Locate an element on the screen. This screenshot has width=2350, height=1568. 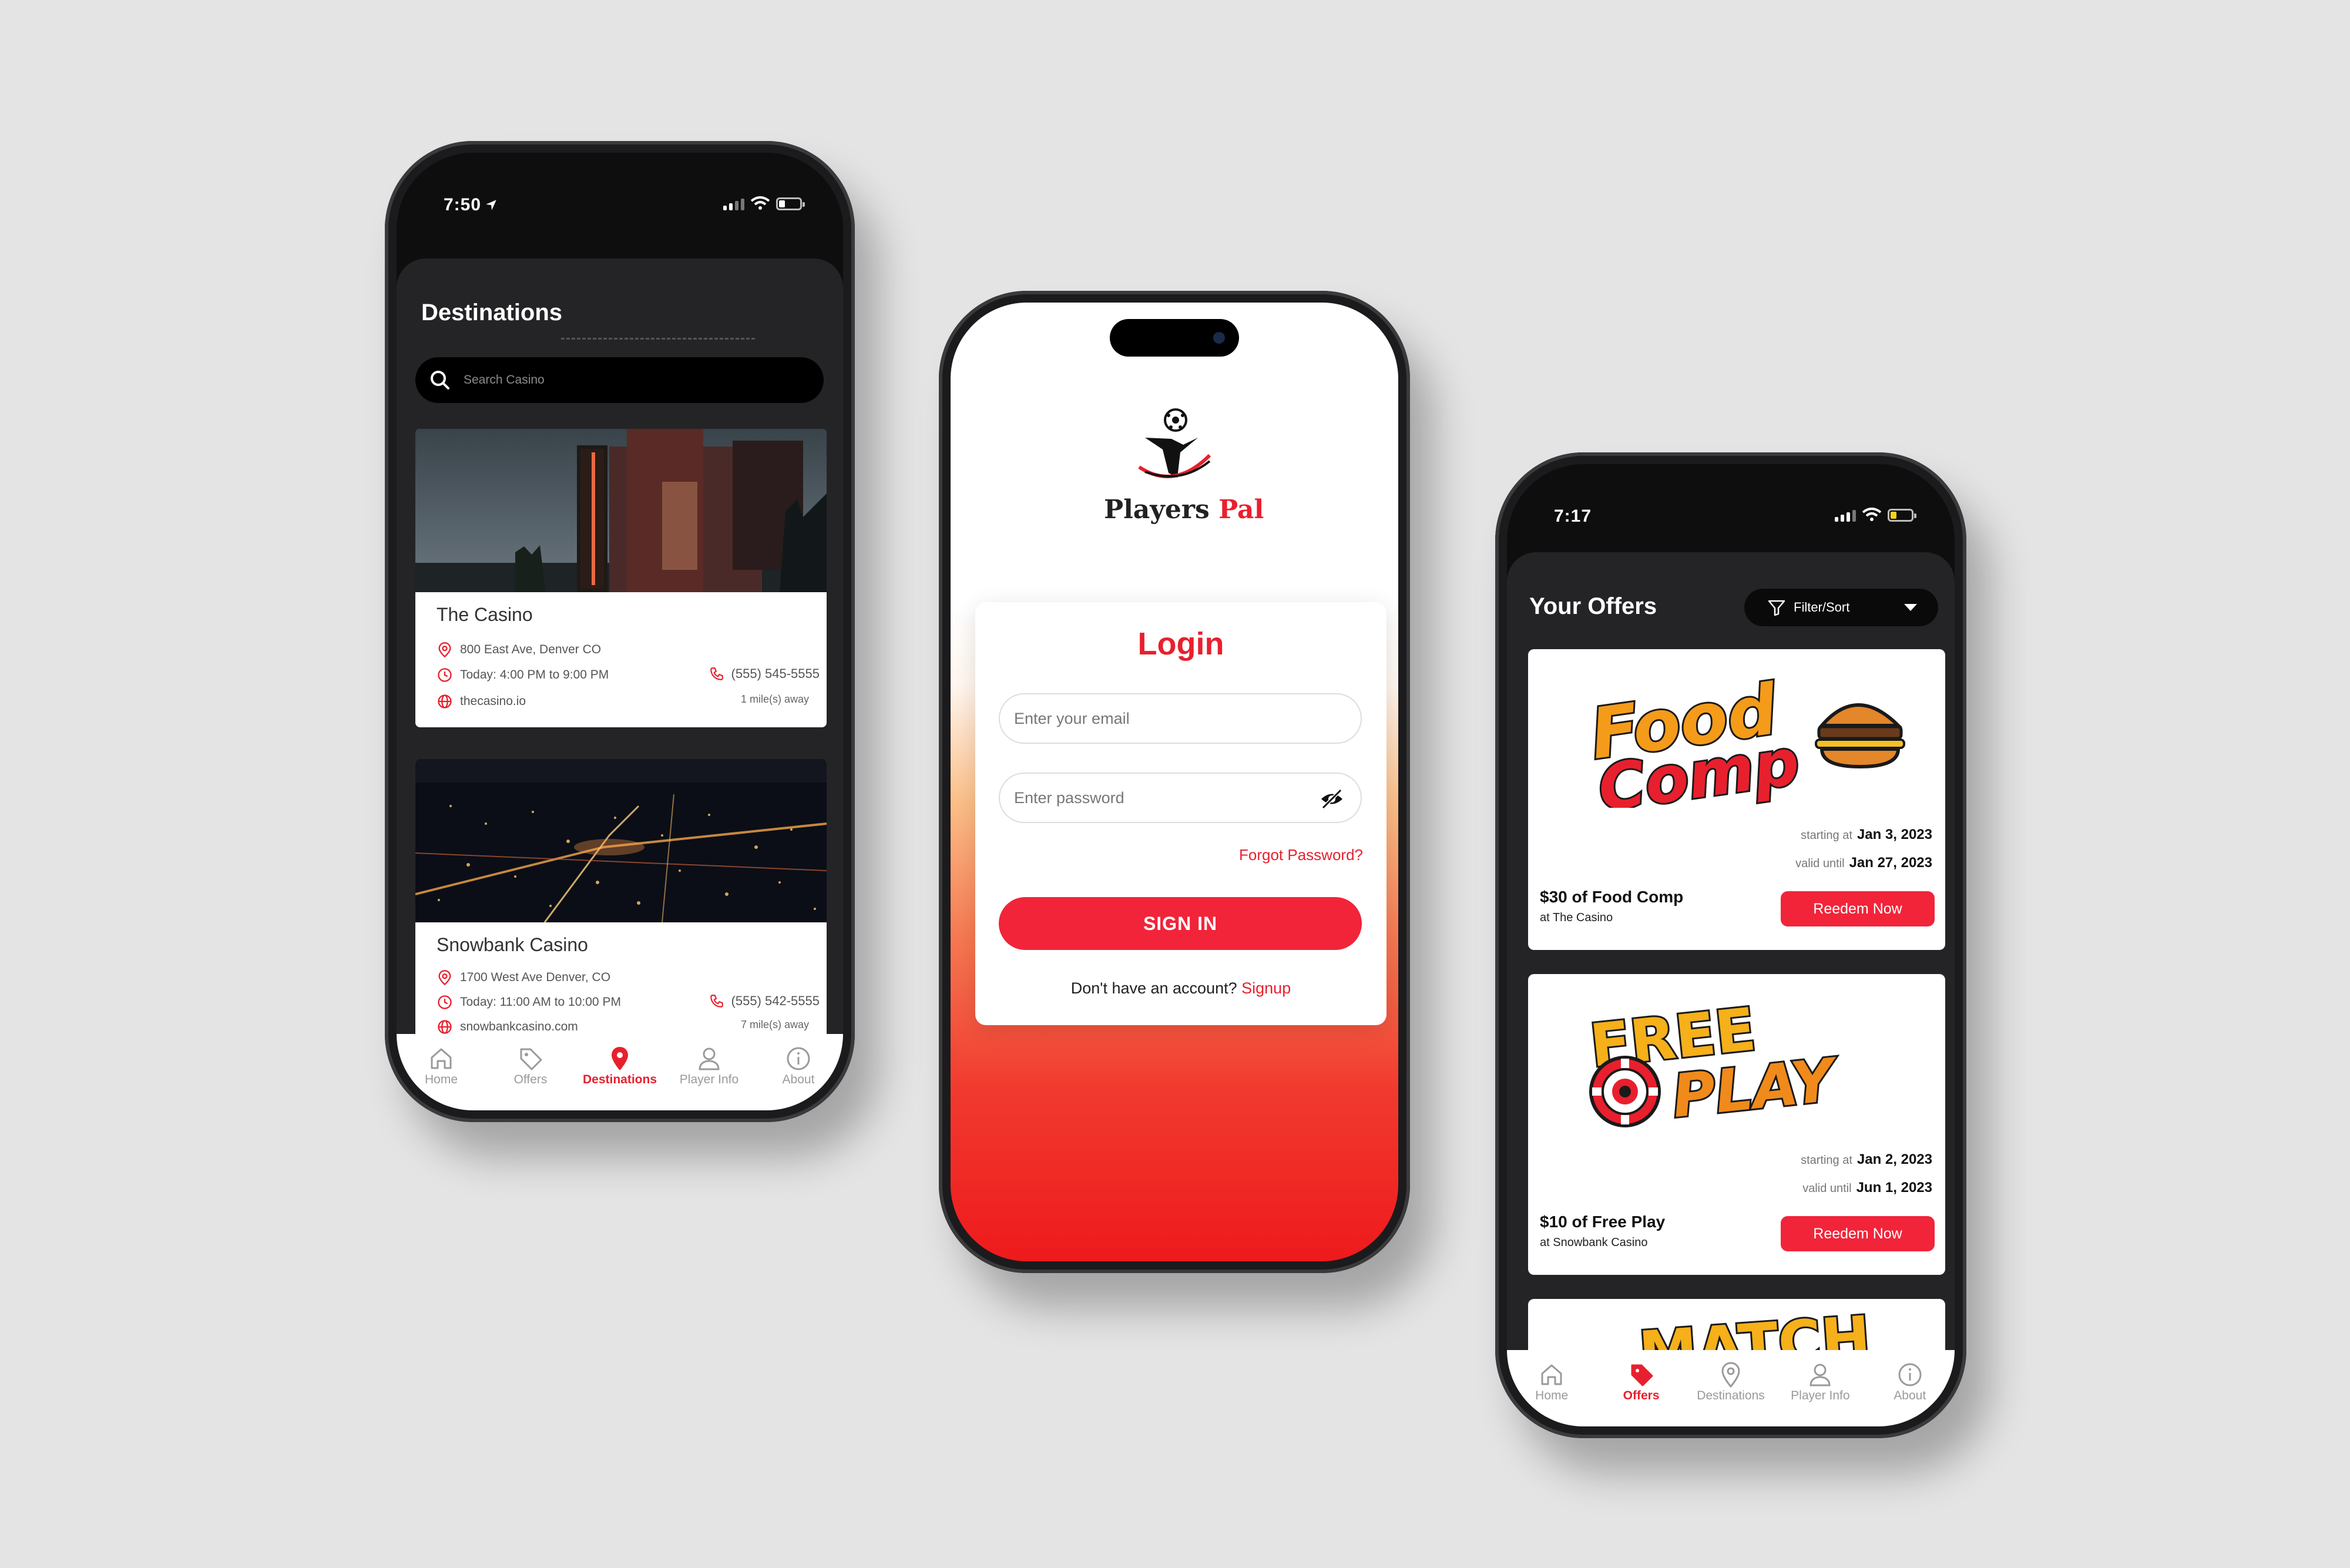
distance-text: 1 mile(s) away is located at coordinates (774, 699).